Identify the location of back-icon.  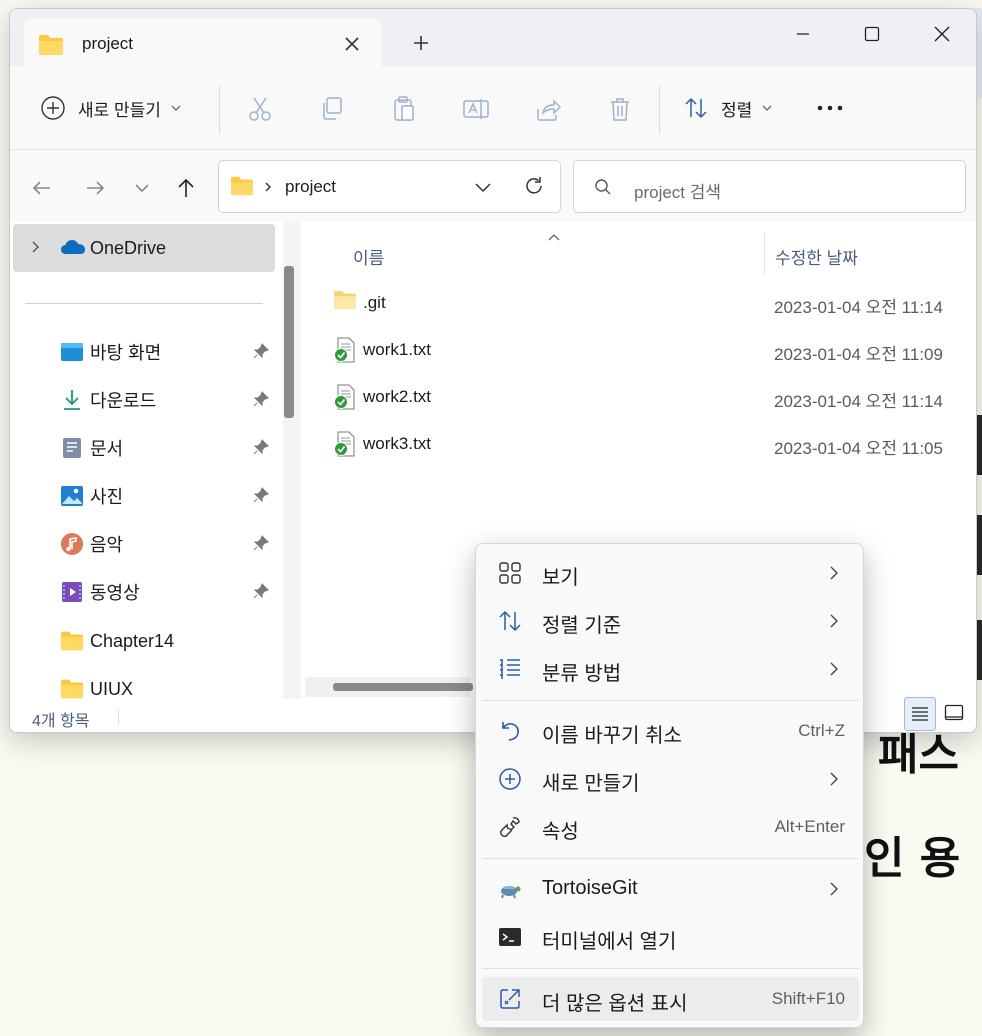
(42, 188).